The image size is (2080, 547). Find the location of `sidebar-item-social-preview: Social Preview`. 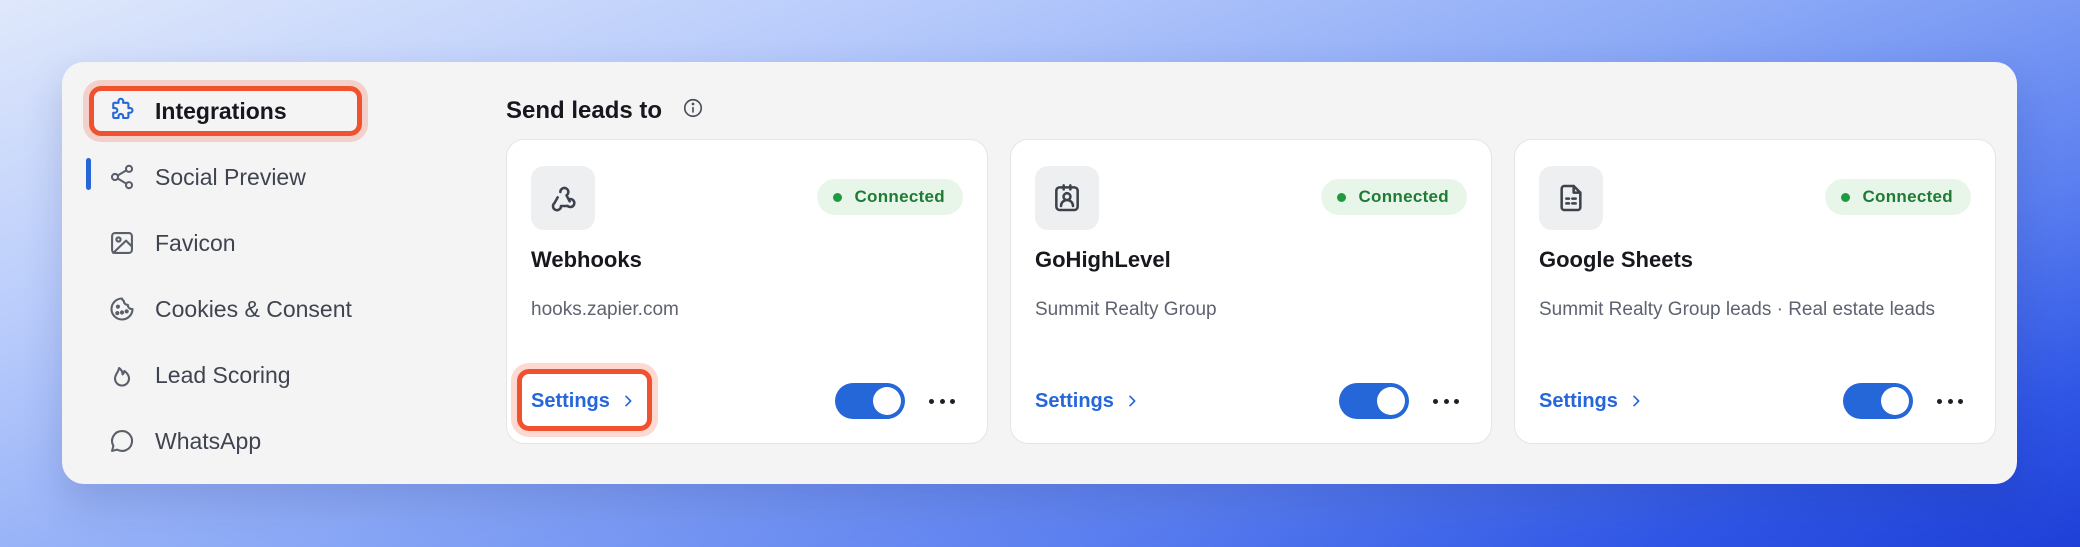

sidebar-item-social-preview: Social Preview is located at coordinates (206, 177).